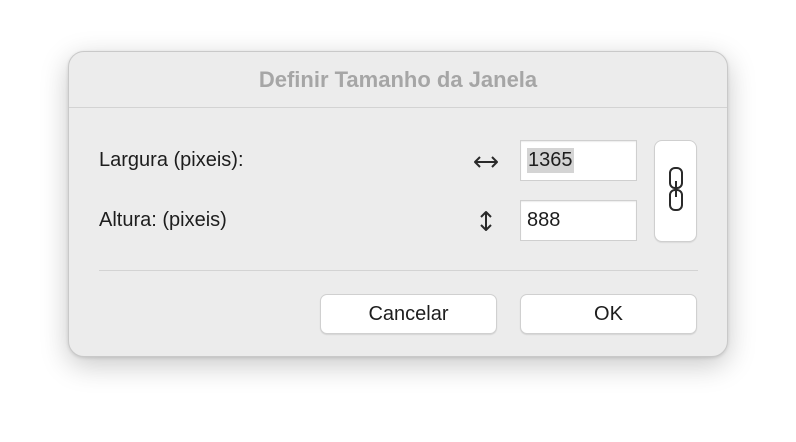 The image size is (796, 442). Describe the element at coordinates (608, 314) in the screenshot. I see `ok-button: OK` at that location.